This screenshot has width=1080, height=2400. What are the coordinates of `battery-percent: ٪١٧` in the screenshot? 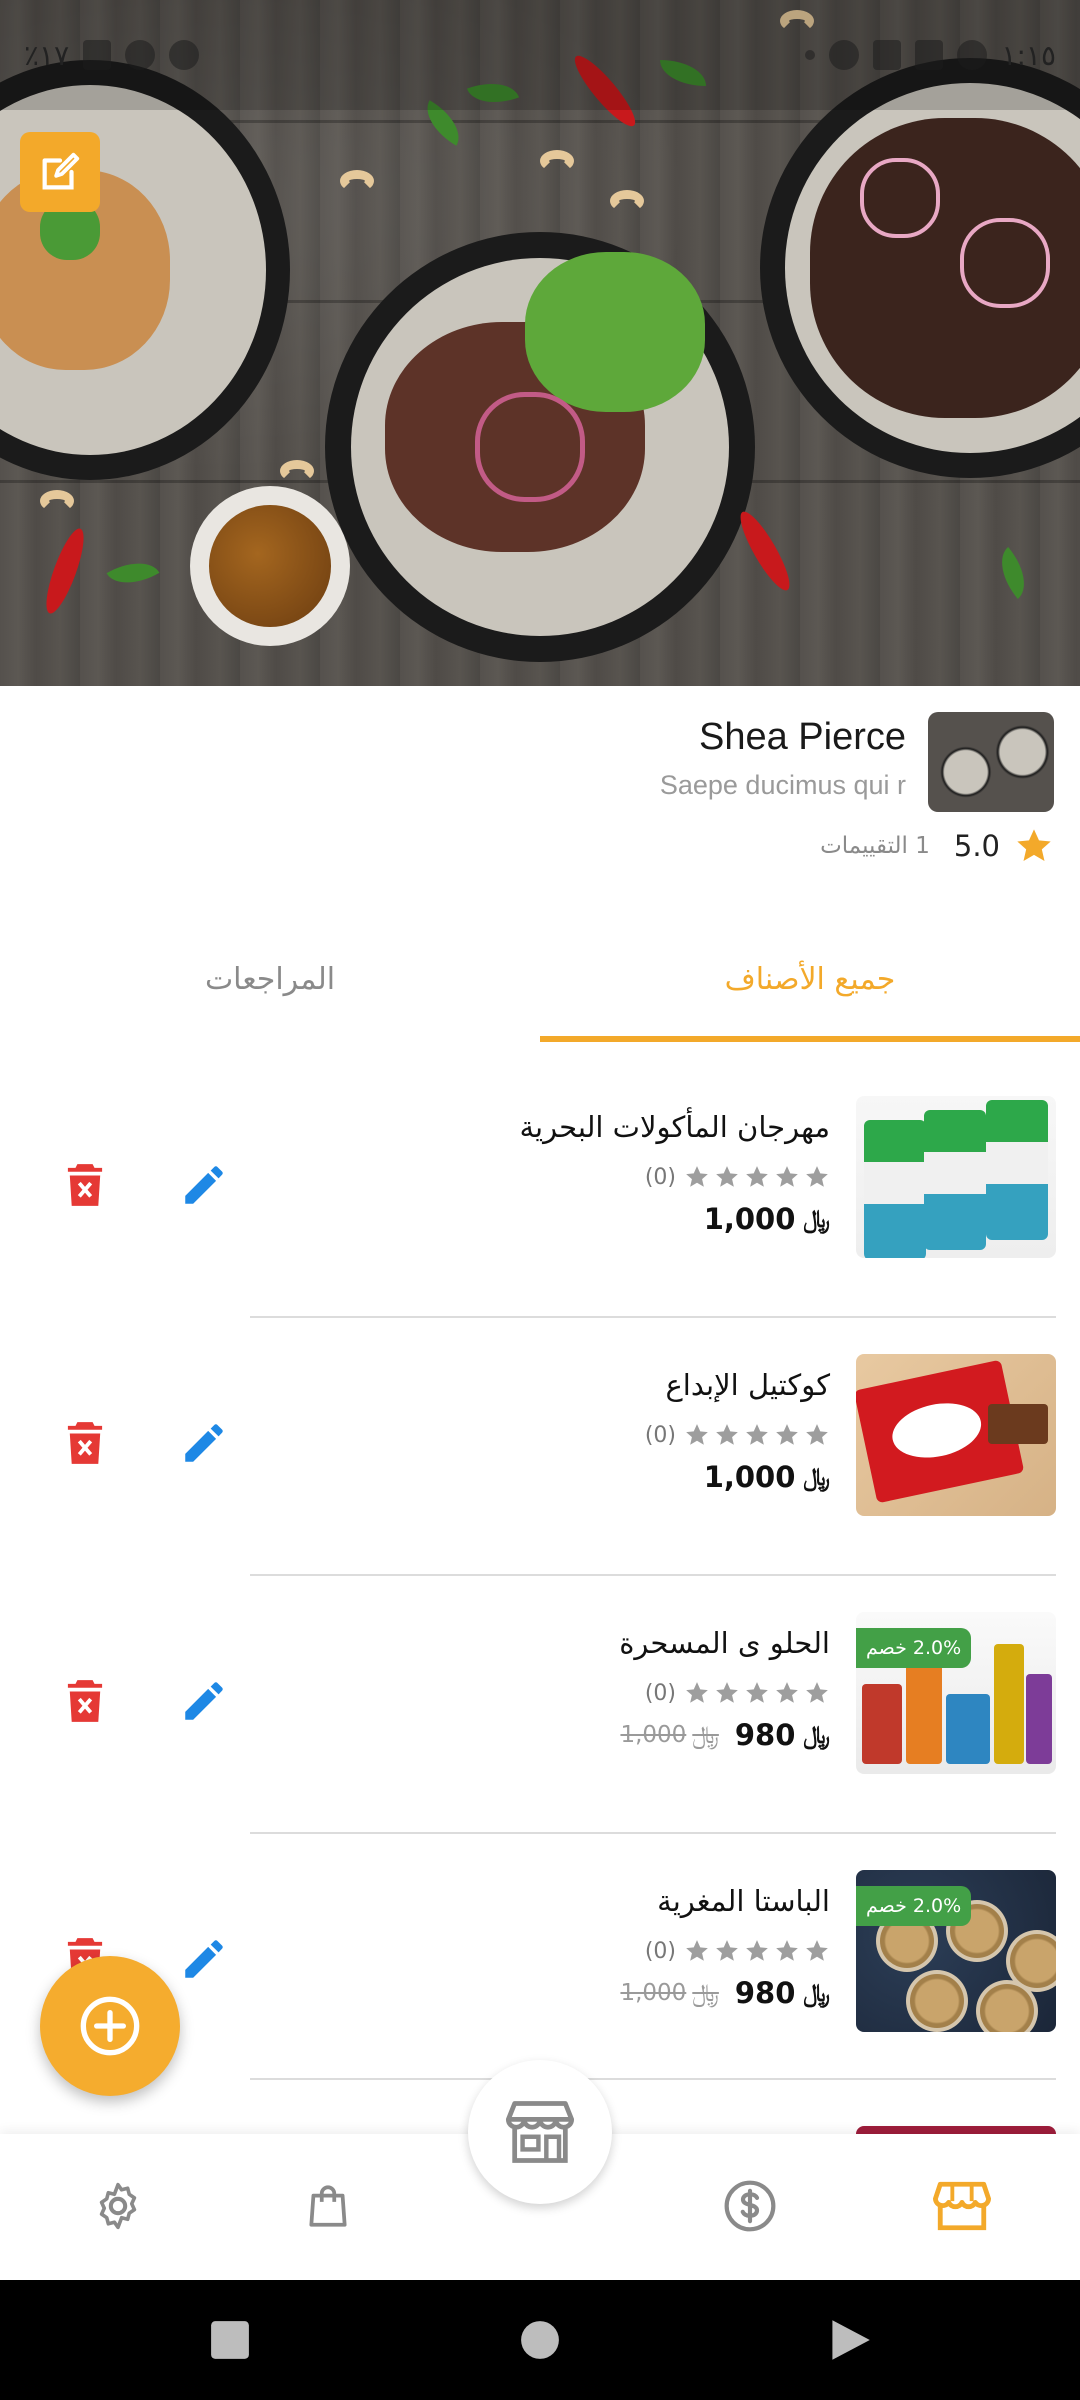 It's located at (47, 55).